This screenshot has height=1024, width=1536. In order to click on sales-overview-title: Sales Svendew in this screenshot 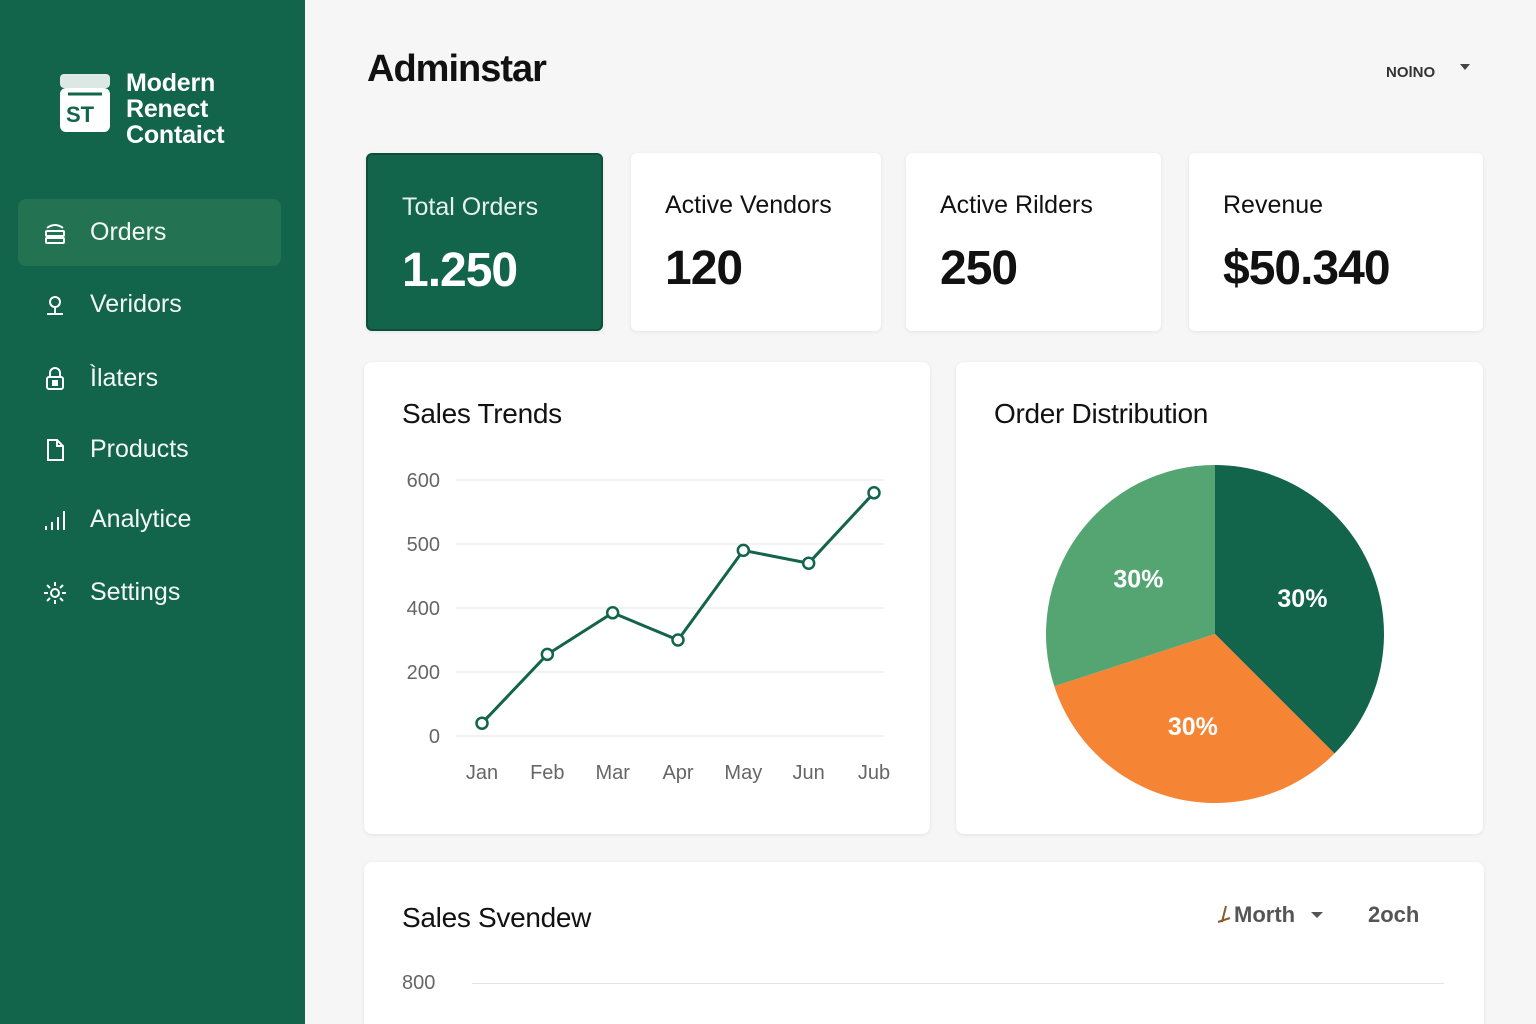, I will do `click(497, 917)`.